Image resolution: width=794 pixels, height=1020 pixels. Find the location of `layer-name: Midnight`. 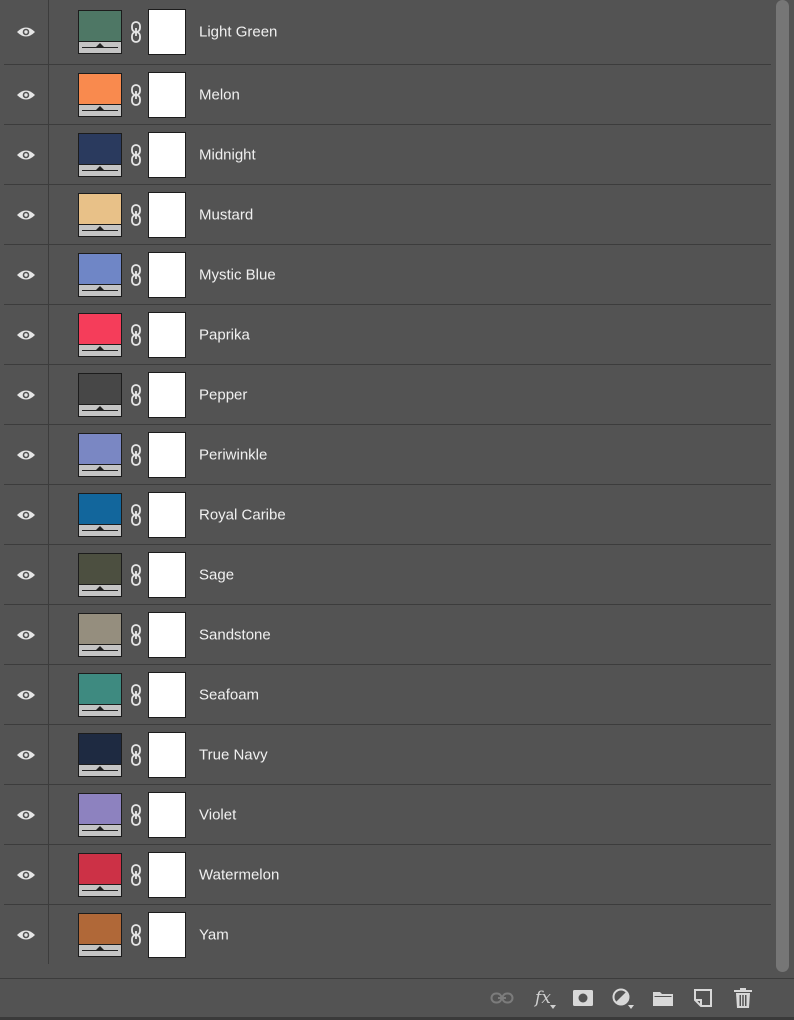

layer-name: Midnight is located at coordinates (227, 154).